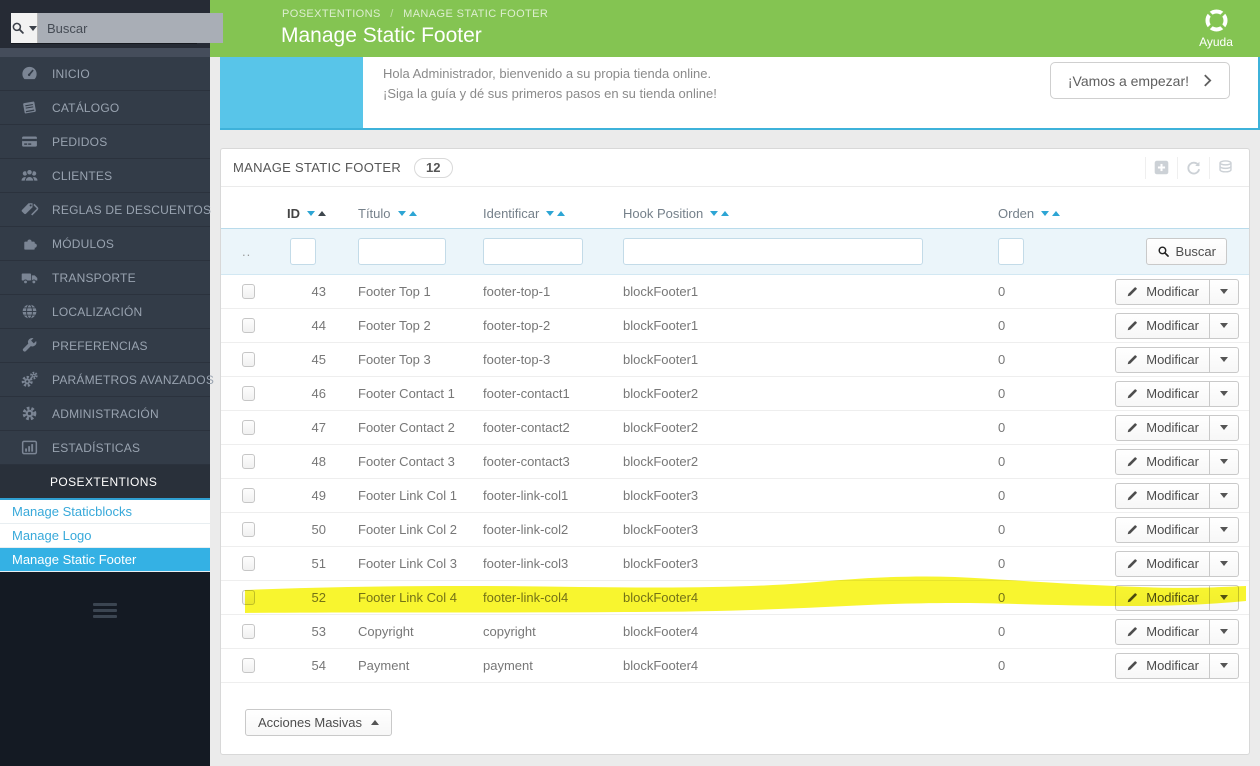 The image size is (1260, 766). I want to click on sidebar-item-posextentions: POSEXTENTIONS, so click(105, 482).